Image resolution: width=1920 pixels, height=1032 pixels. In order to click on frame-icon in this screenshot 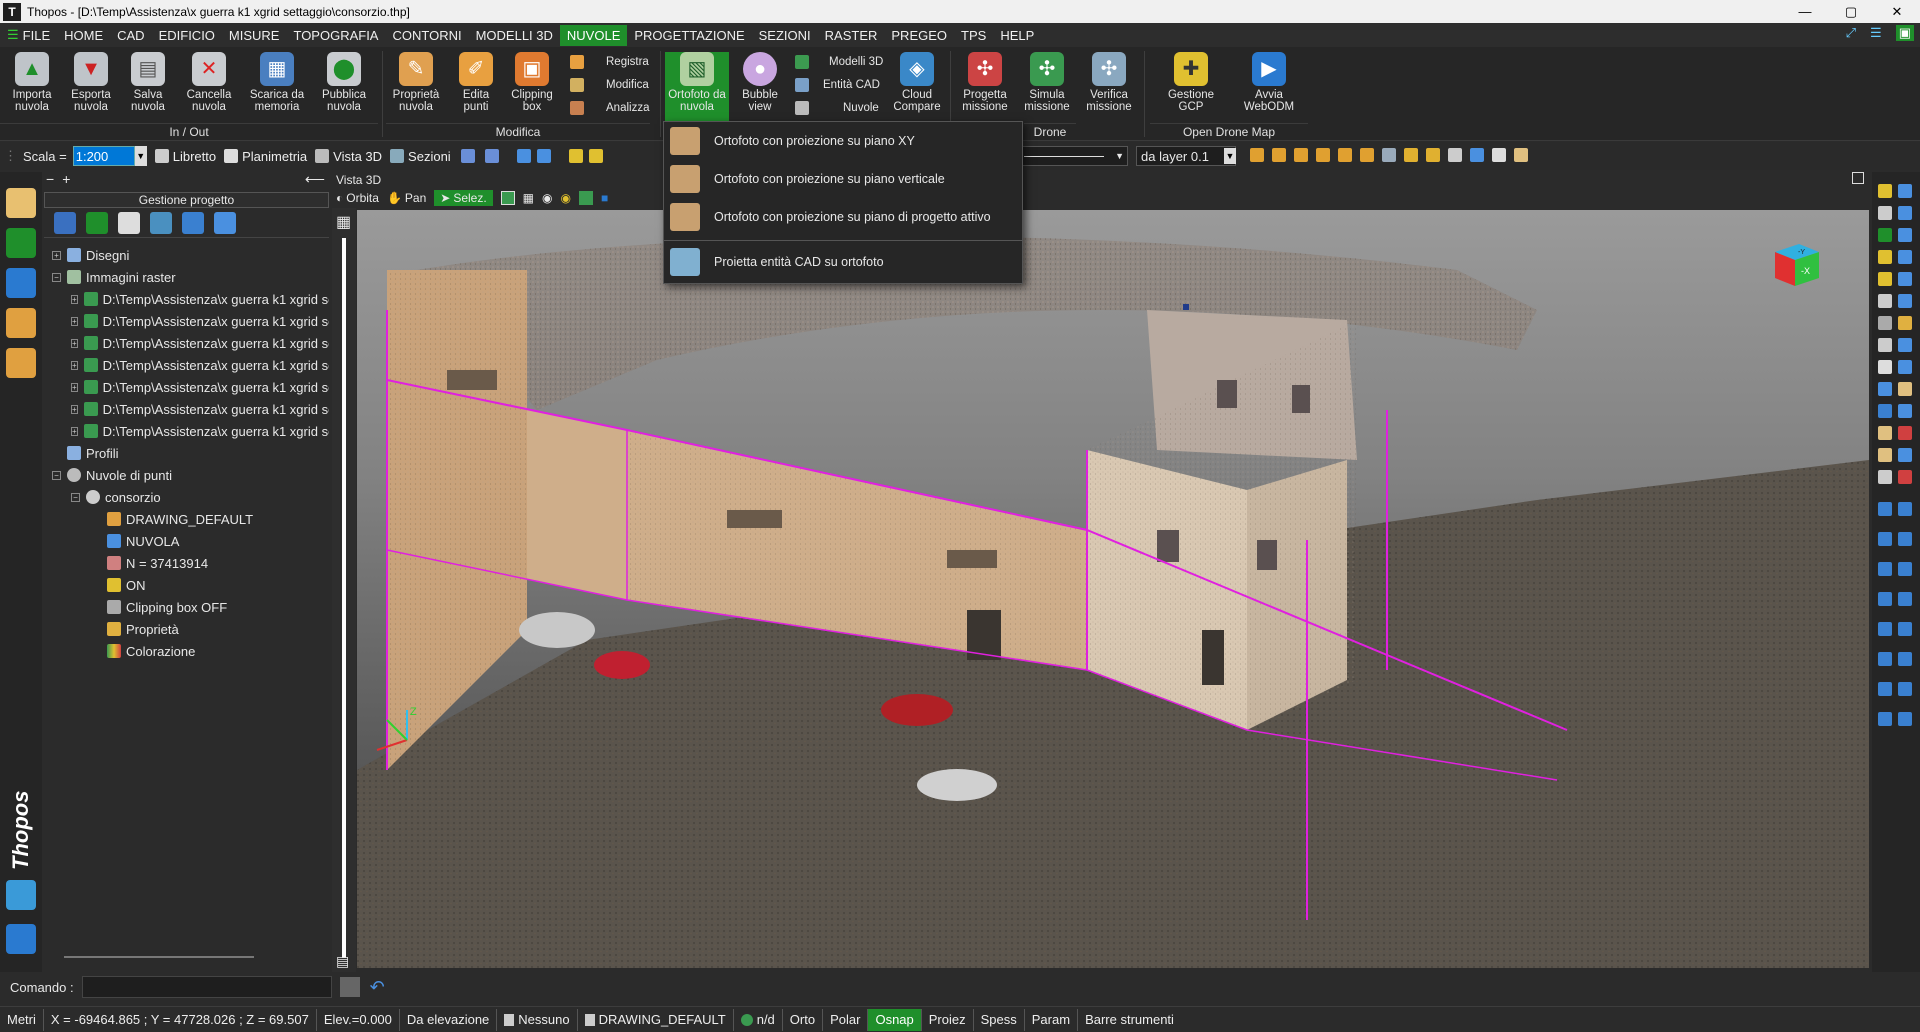, I will do `click(507, 198)`.